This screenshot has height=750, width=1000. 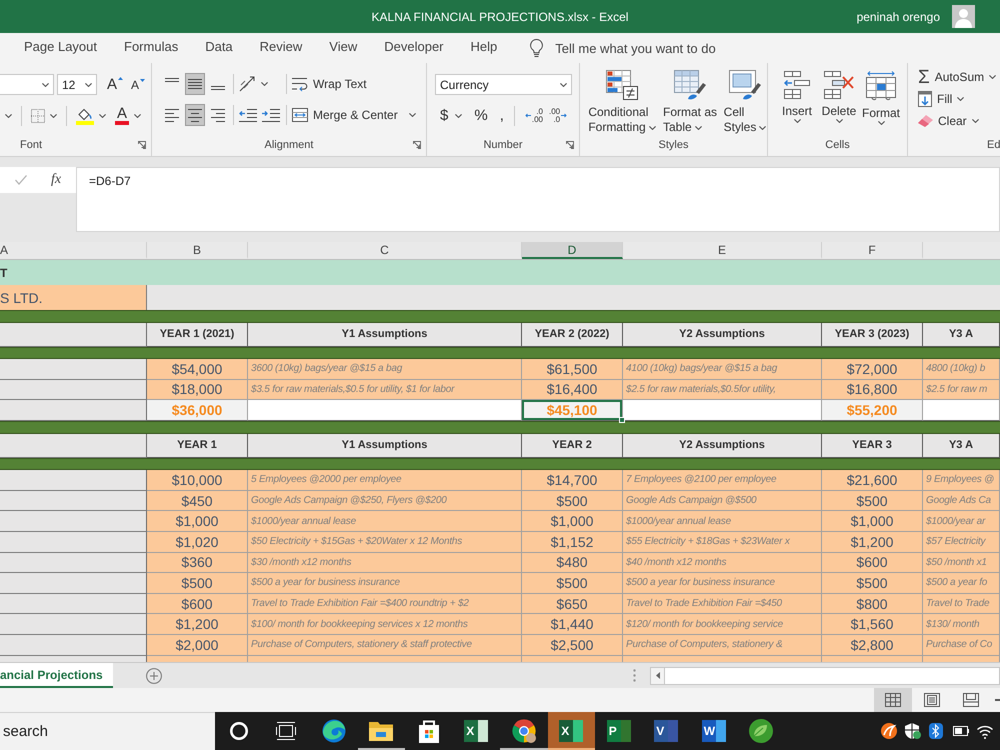 I want to click on format-button: Format, so click(x=881, y=103).